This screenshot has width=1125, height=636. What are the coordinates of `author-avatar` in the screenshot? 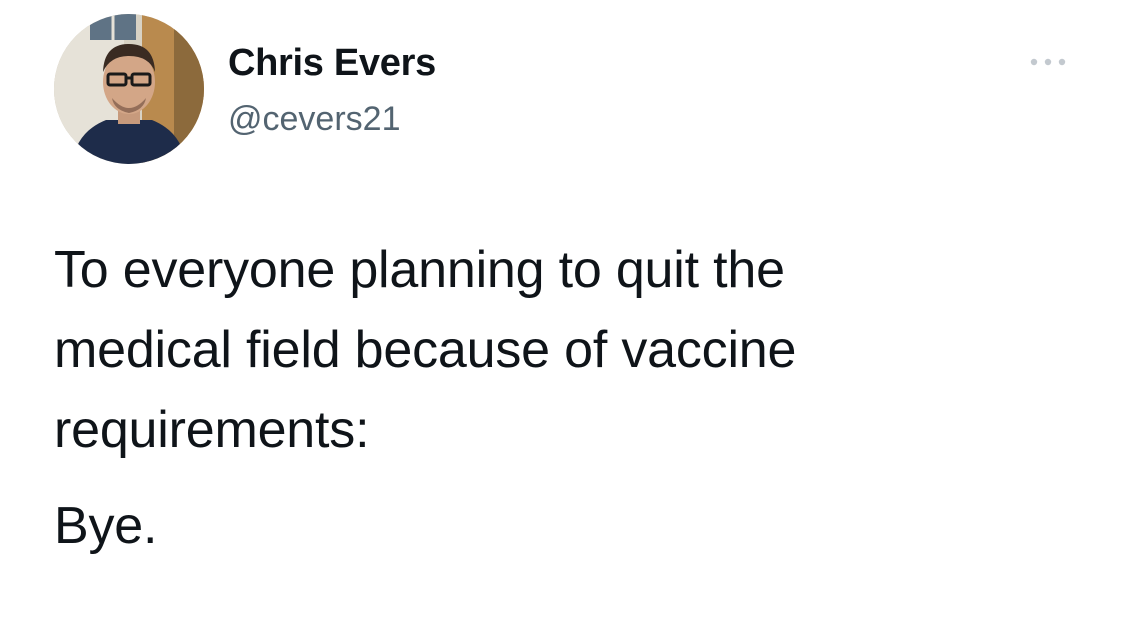 It's located at (129, 89).